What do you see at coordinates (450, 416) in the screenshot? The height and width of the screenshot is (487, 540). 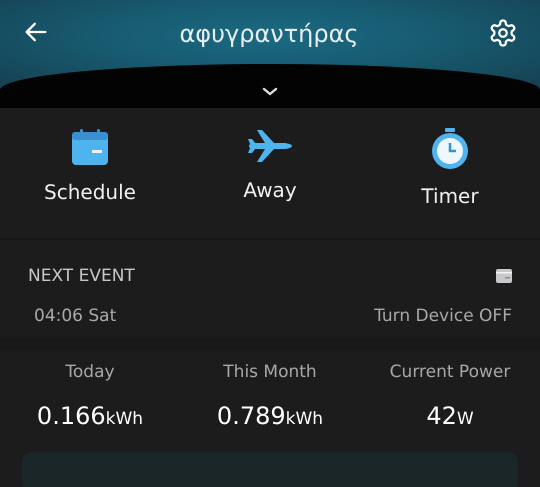 I see `stat-value: 42W` at bounding box center [450, 416].